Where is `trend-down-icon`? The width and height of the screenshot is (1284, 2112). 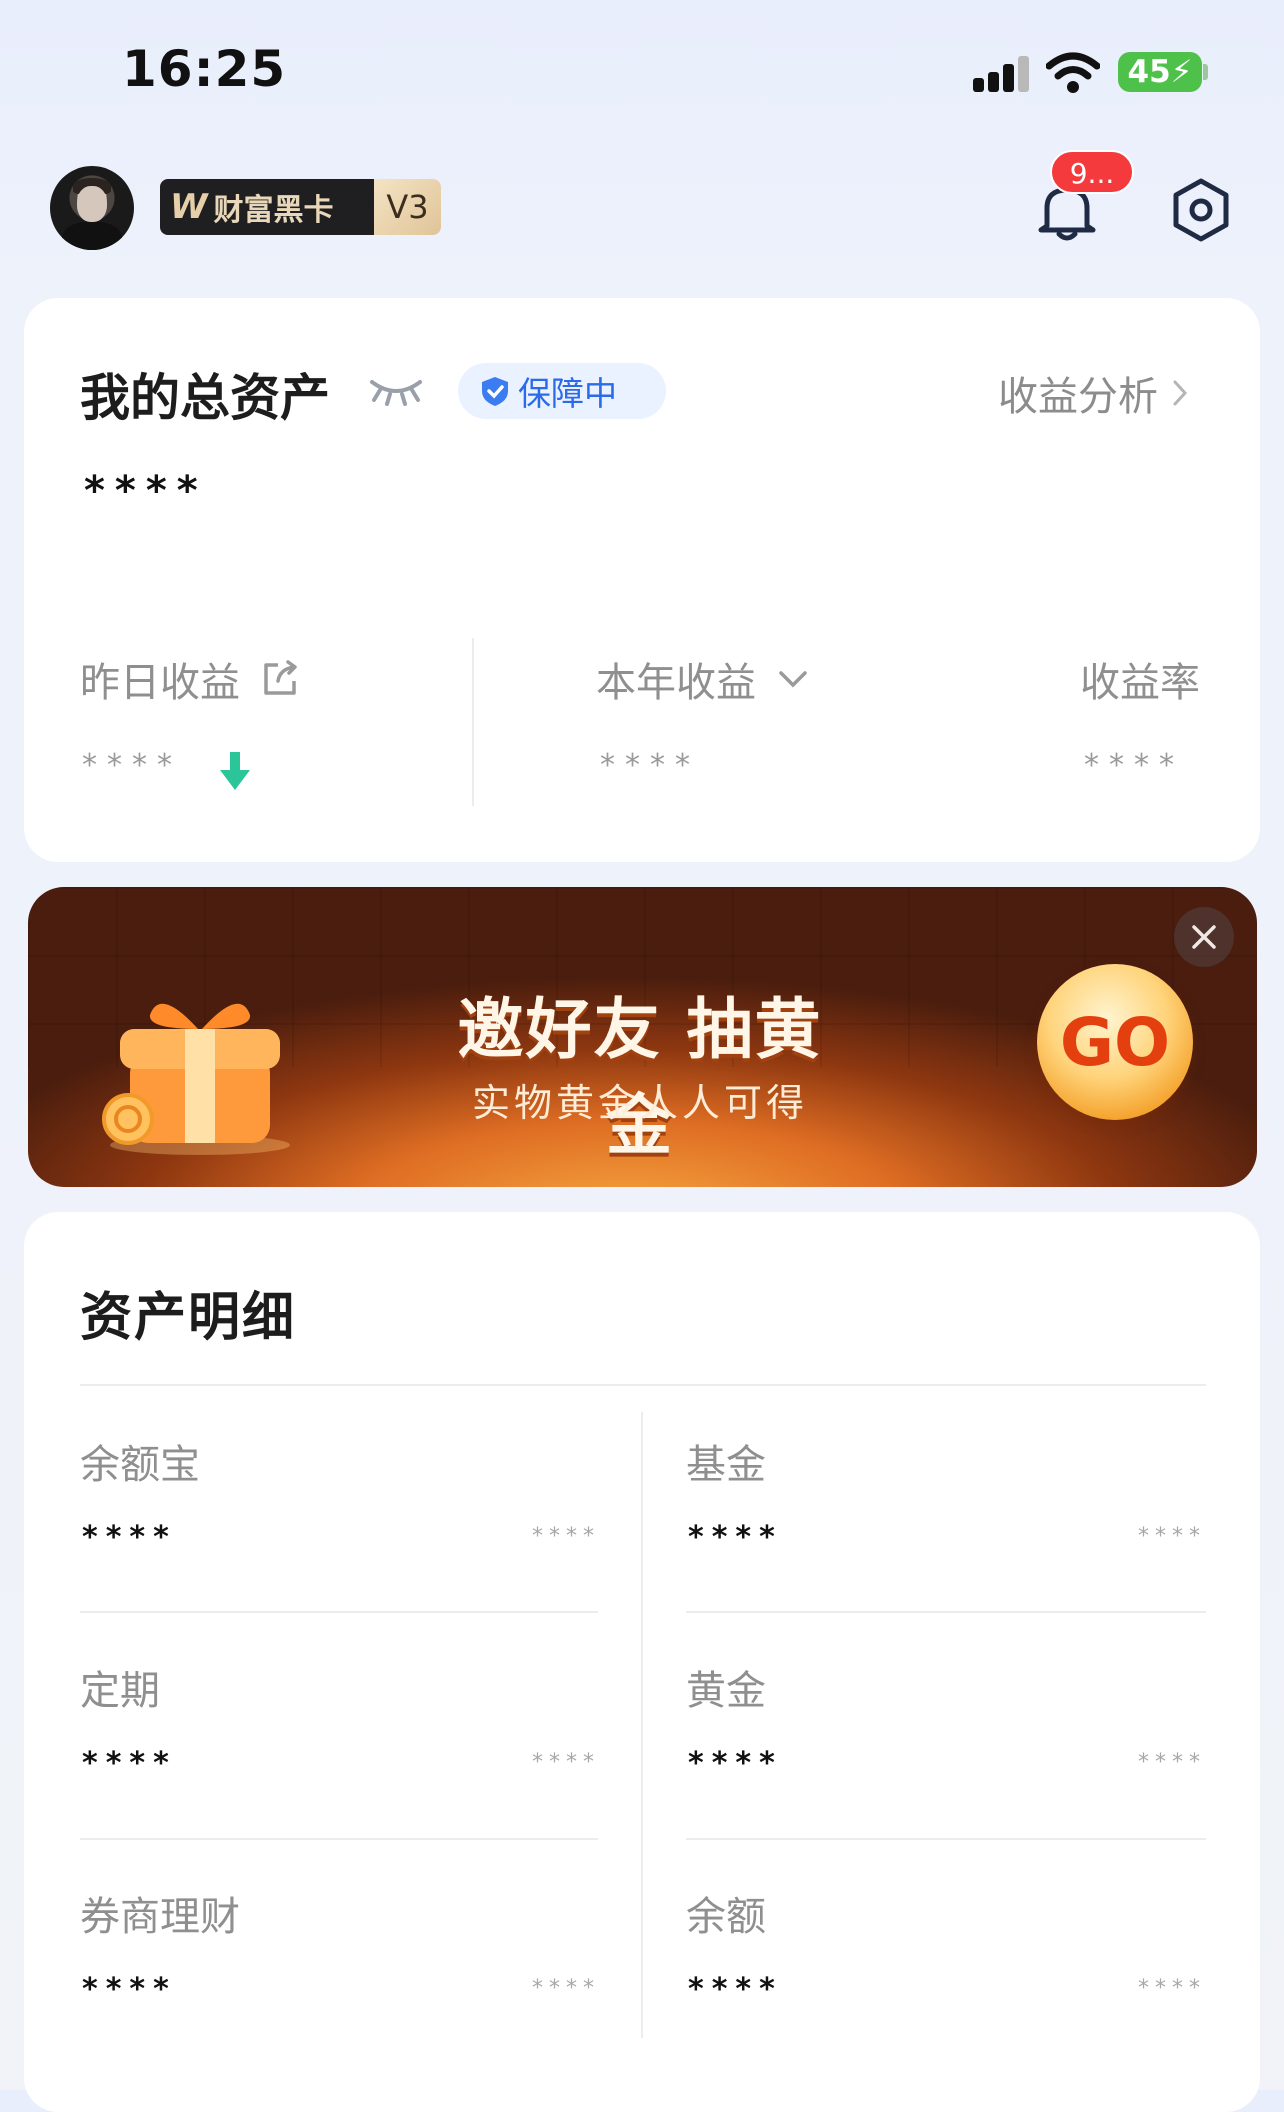 trend-down-icon is located at coordinates (235, 771).